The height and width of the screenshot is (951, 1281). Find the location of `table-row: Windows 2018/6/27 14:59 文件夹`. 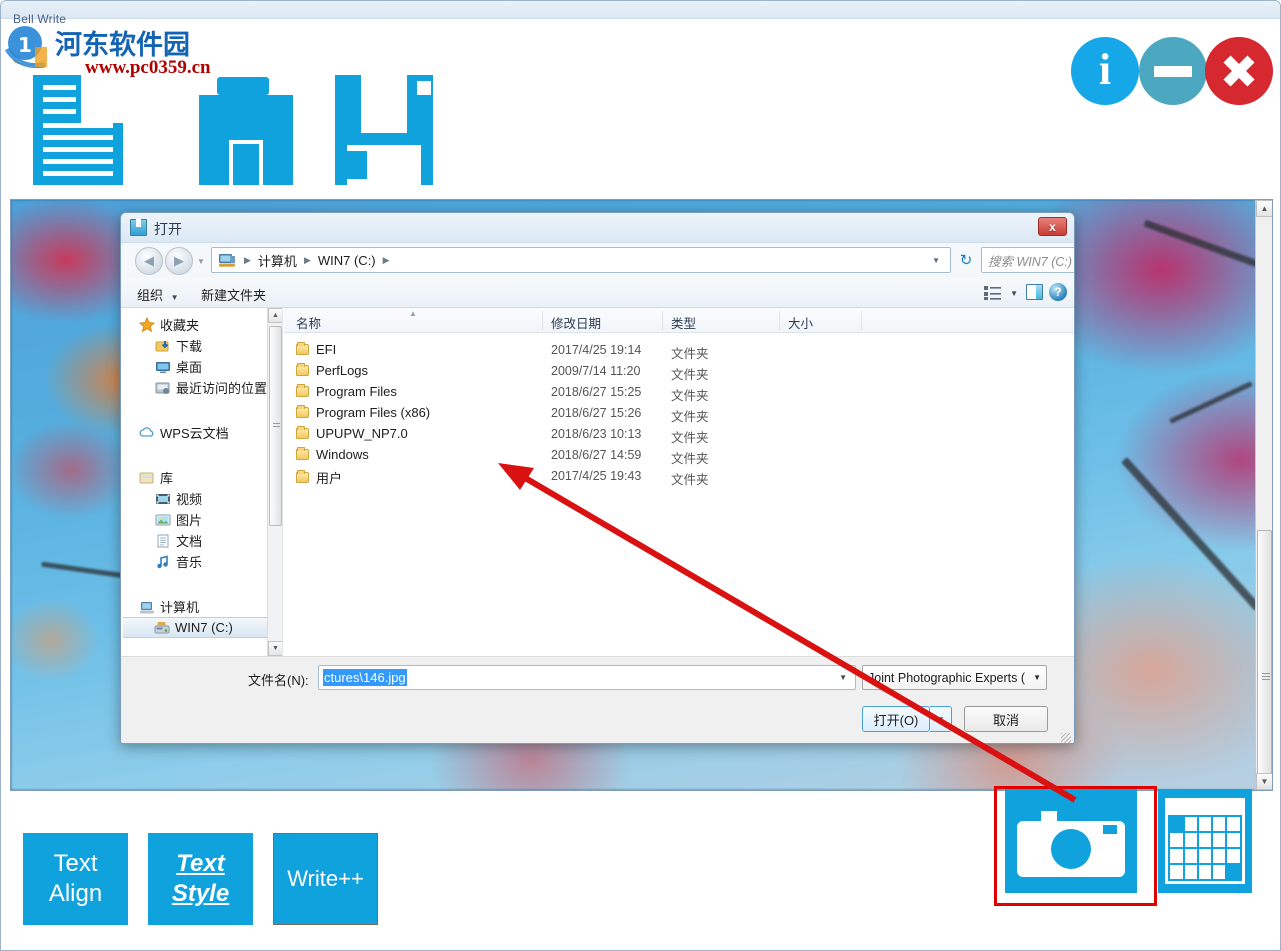

table-row: Windows 2018/6/27 14:59 文件夹 is located at coordinates (679, 455).